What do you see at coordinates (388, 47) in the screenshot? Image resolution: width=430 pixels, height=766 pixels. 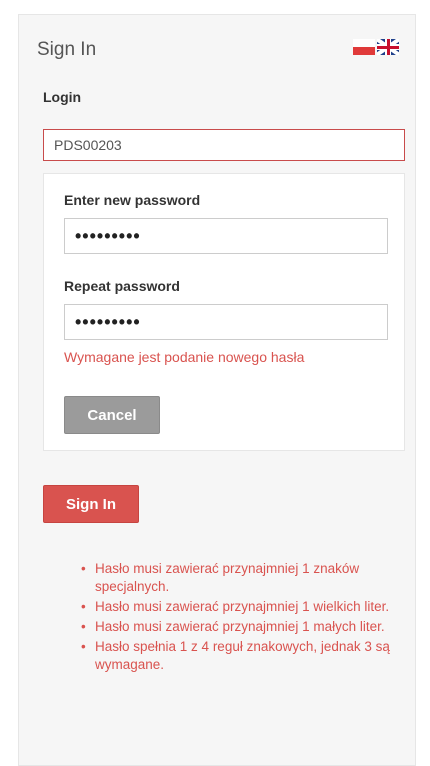 I see `uk-flag-icon` at bounding box center [388, 47].